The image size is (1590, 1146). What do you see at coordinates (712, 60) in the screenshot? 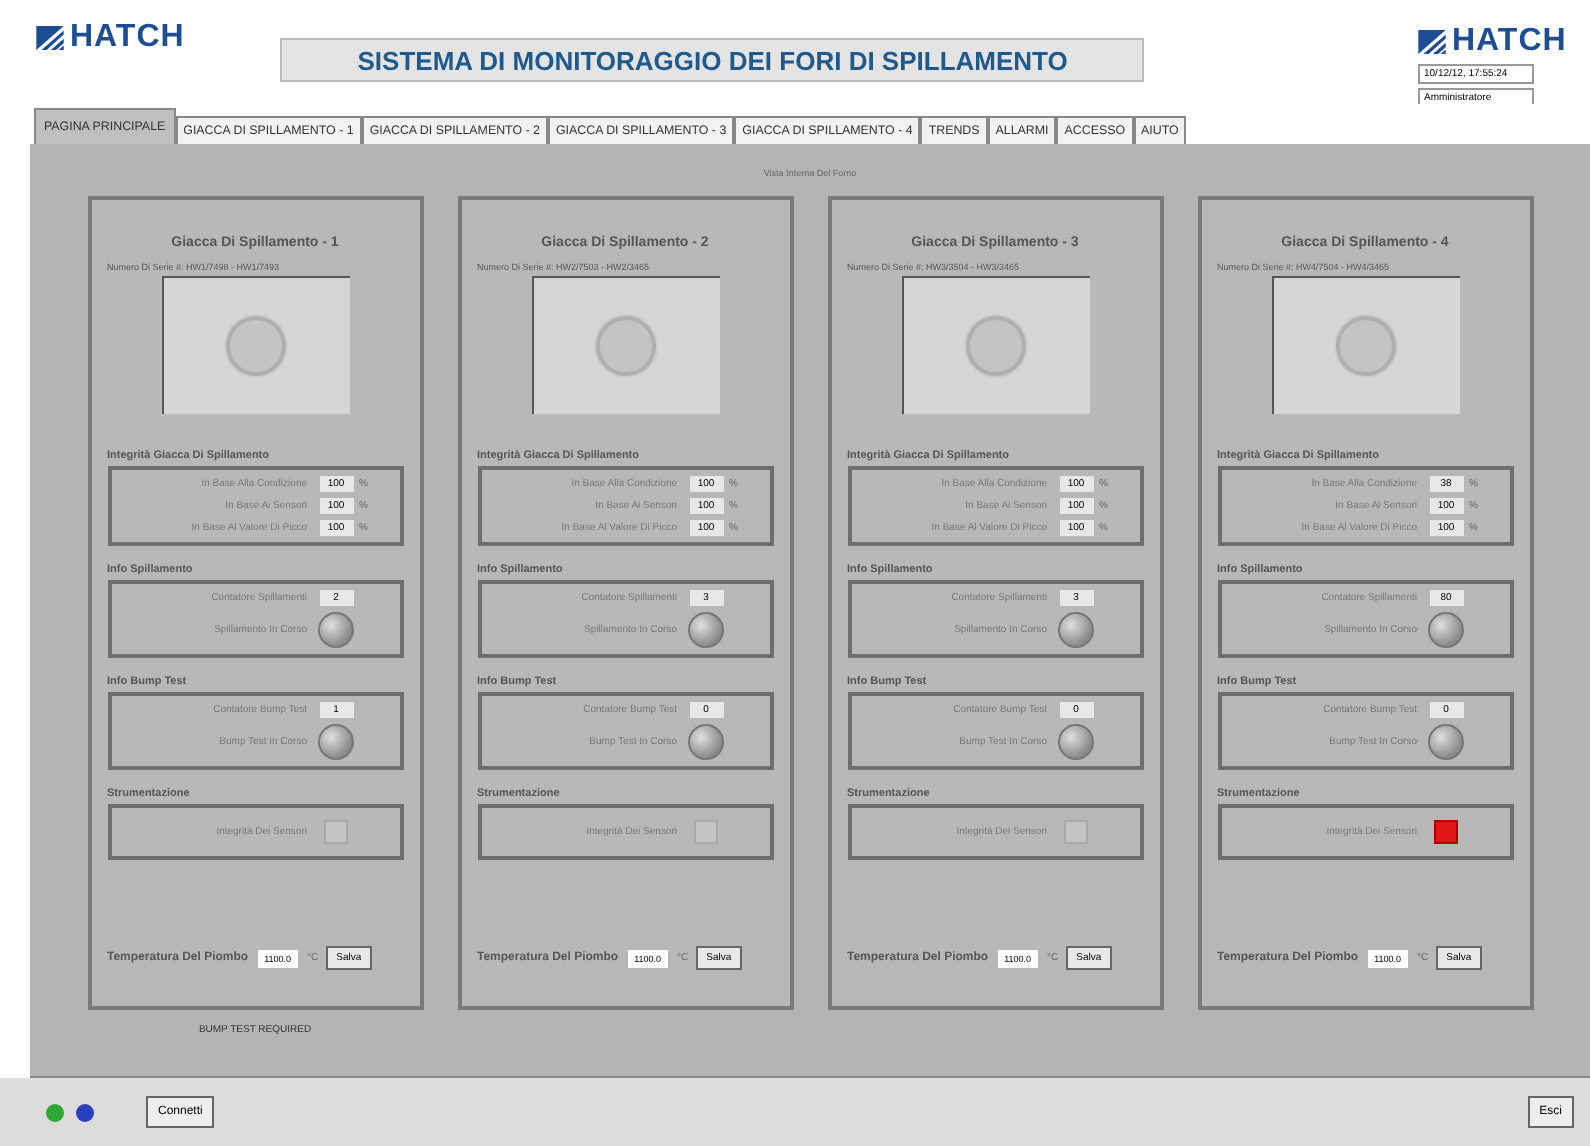
I see `window-title: SISTEMA DI MONITORAGGIO DEI FORI DI SPILLAMENTO` at bounding box center [712, 60].